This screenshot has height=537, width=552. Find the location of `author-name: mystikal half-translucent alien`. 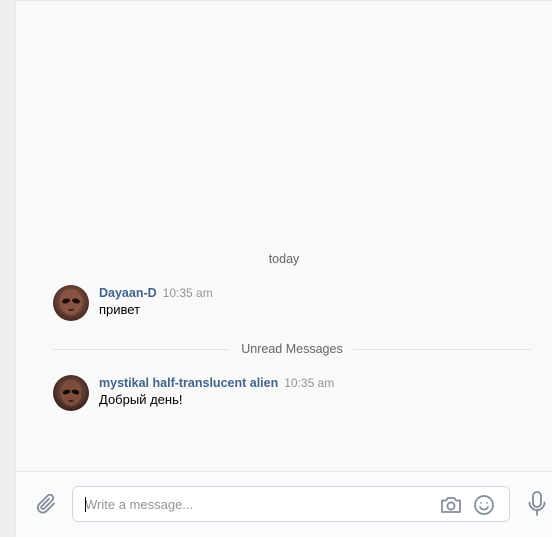

author-name: mystikal half-translucent alien is located at coordinates (188, 383).